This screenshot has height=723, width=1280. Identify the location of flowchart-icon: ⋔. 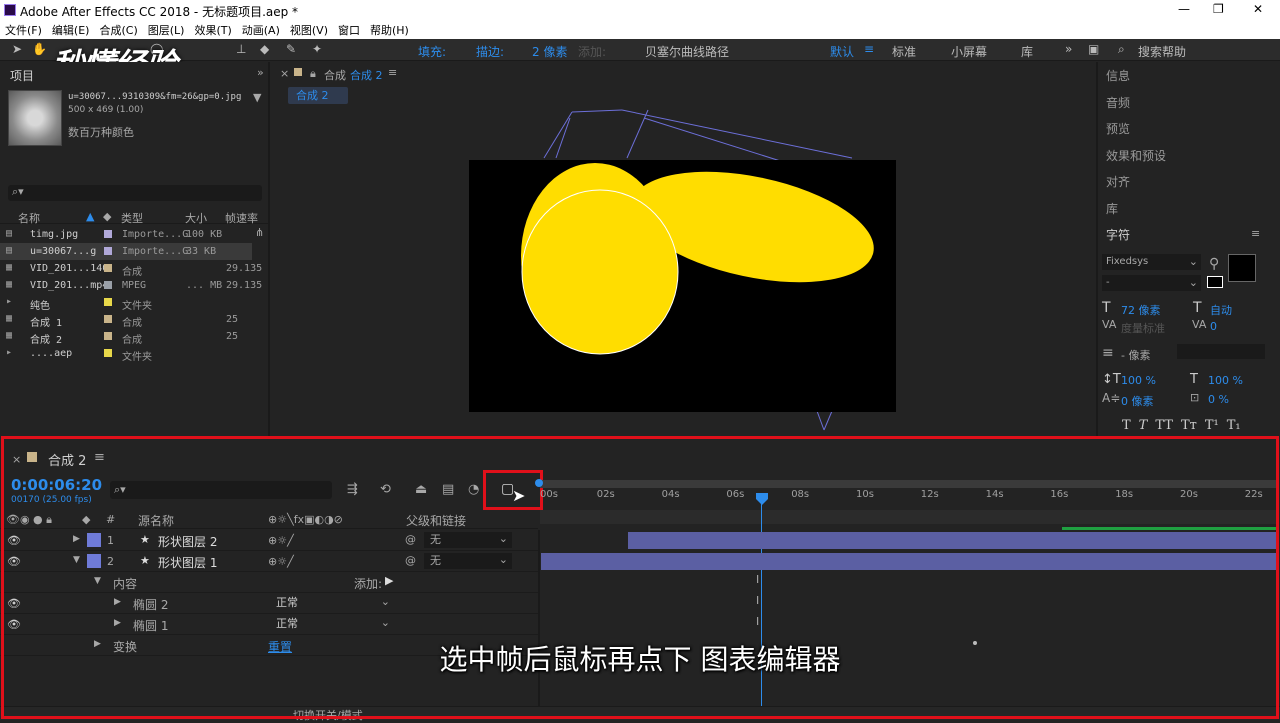
(259, 232).